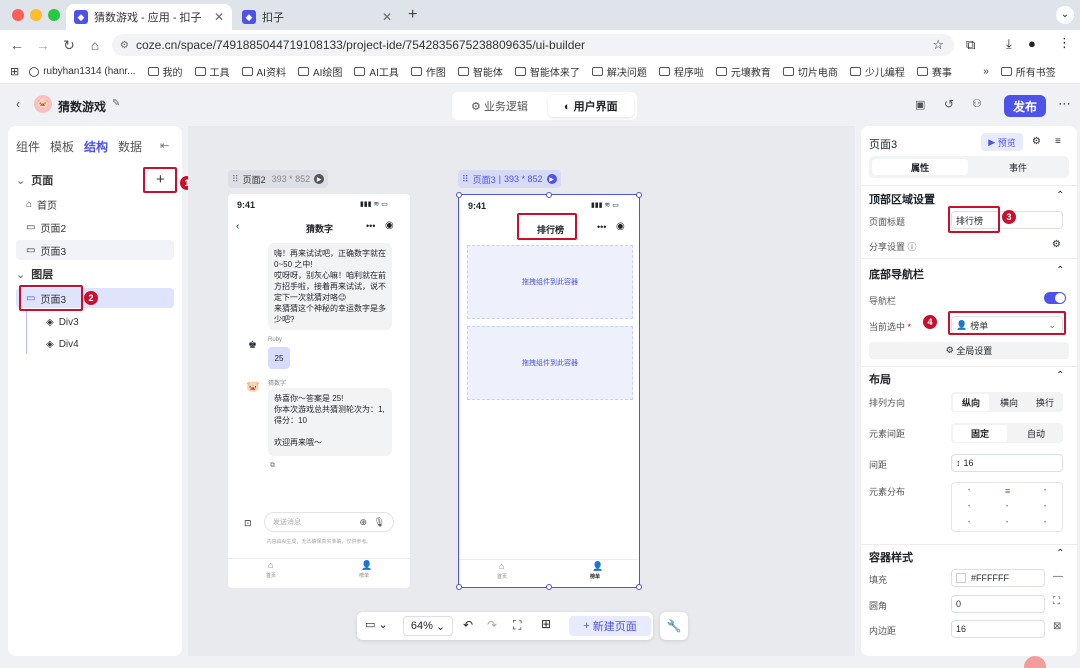 The image size is (1080, 668). I want to click on download-icon: ⤓, so click(1009, 44).